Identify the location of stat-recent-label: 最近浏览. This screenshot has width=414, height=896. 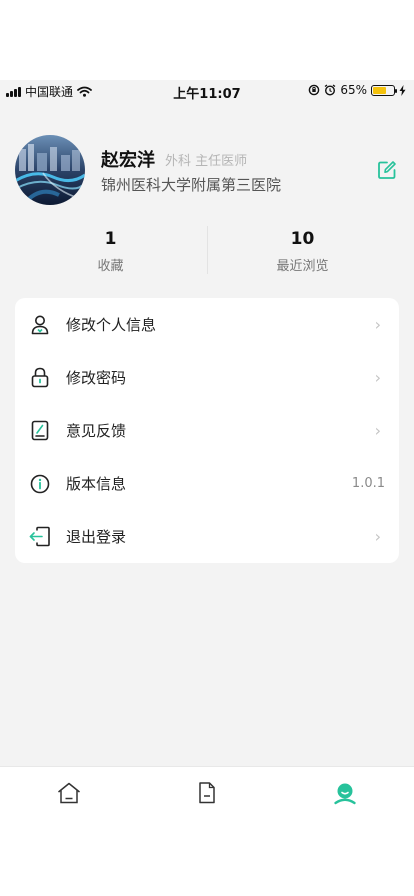
(302, 266).